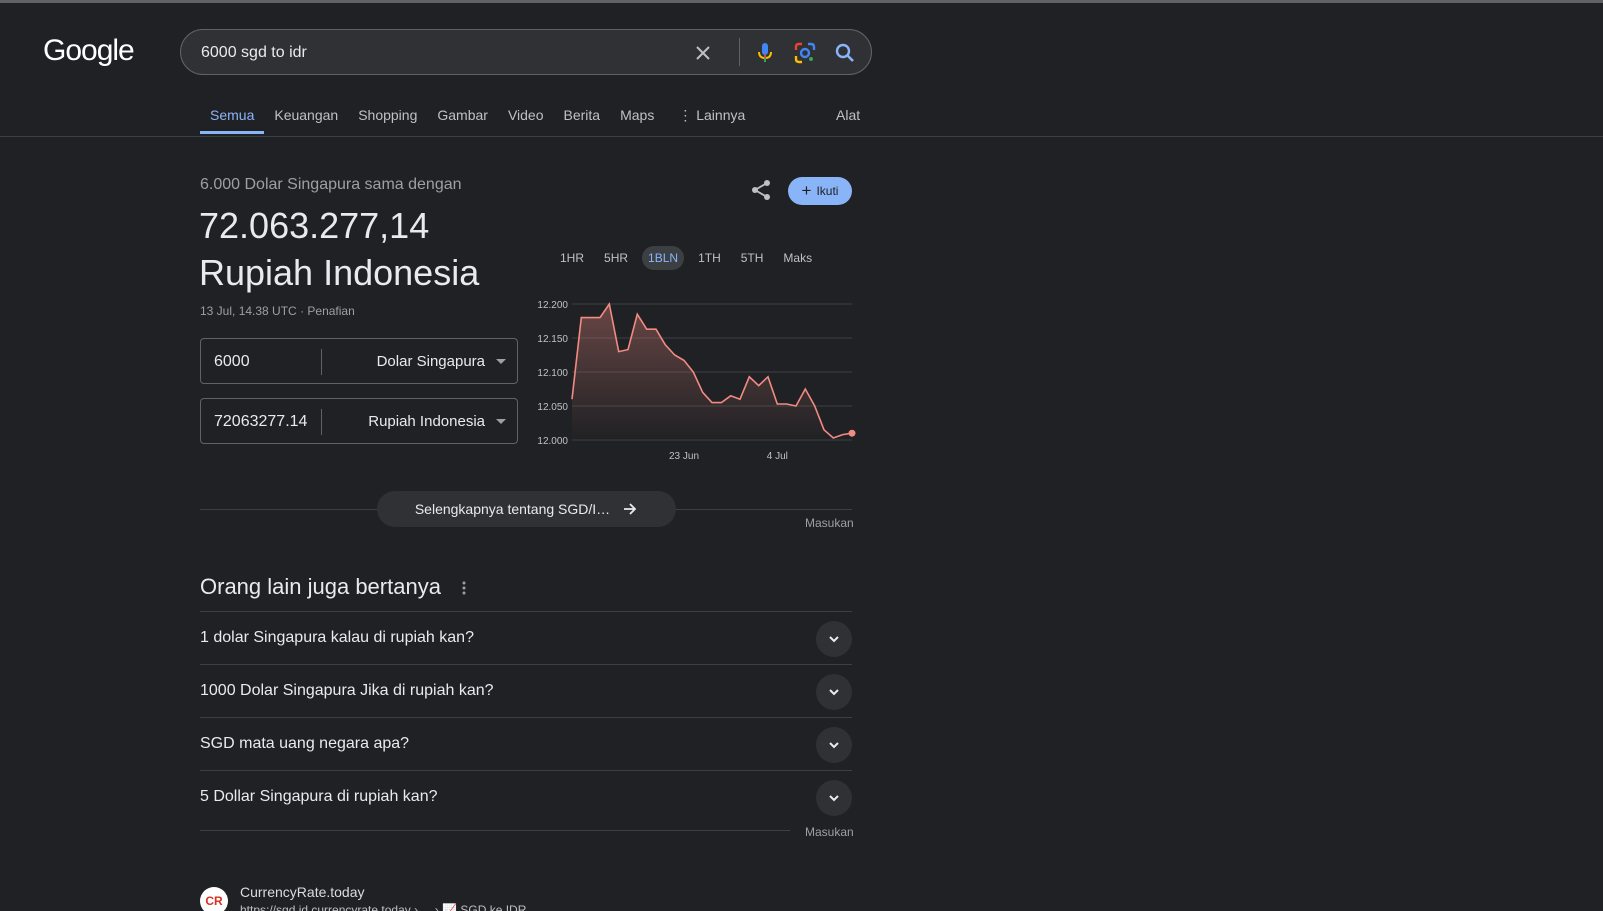 This screenshot has height=911, width=1603. Describe the element at coordinates (709, 258) in the screenshot. I see `range-1th: 1TH` at that location.